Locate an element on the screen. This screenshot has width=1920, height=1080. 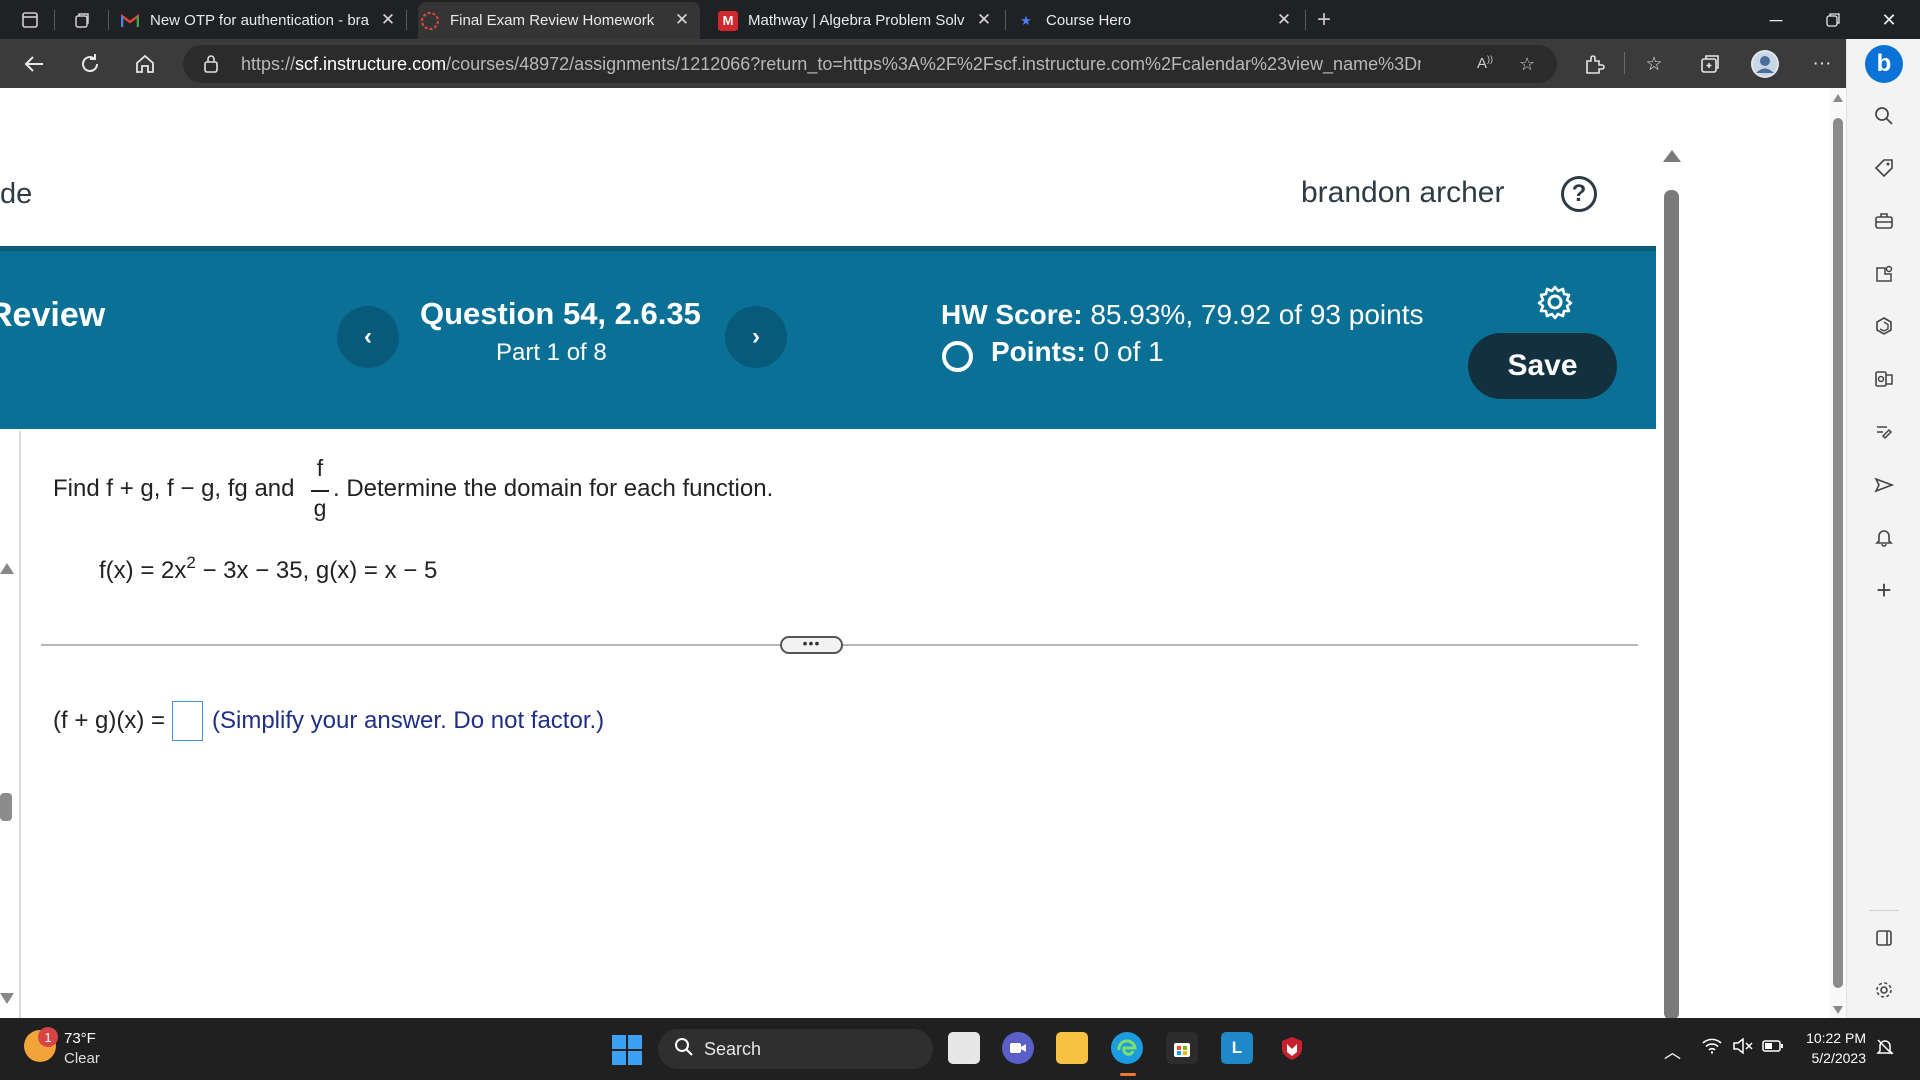
tab-final-exam-review: Final Exam Review Homework ✕ is located at coordinates (559, 20).